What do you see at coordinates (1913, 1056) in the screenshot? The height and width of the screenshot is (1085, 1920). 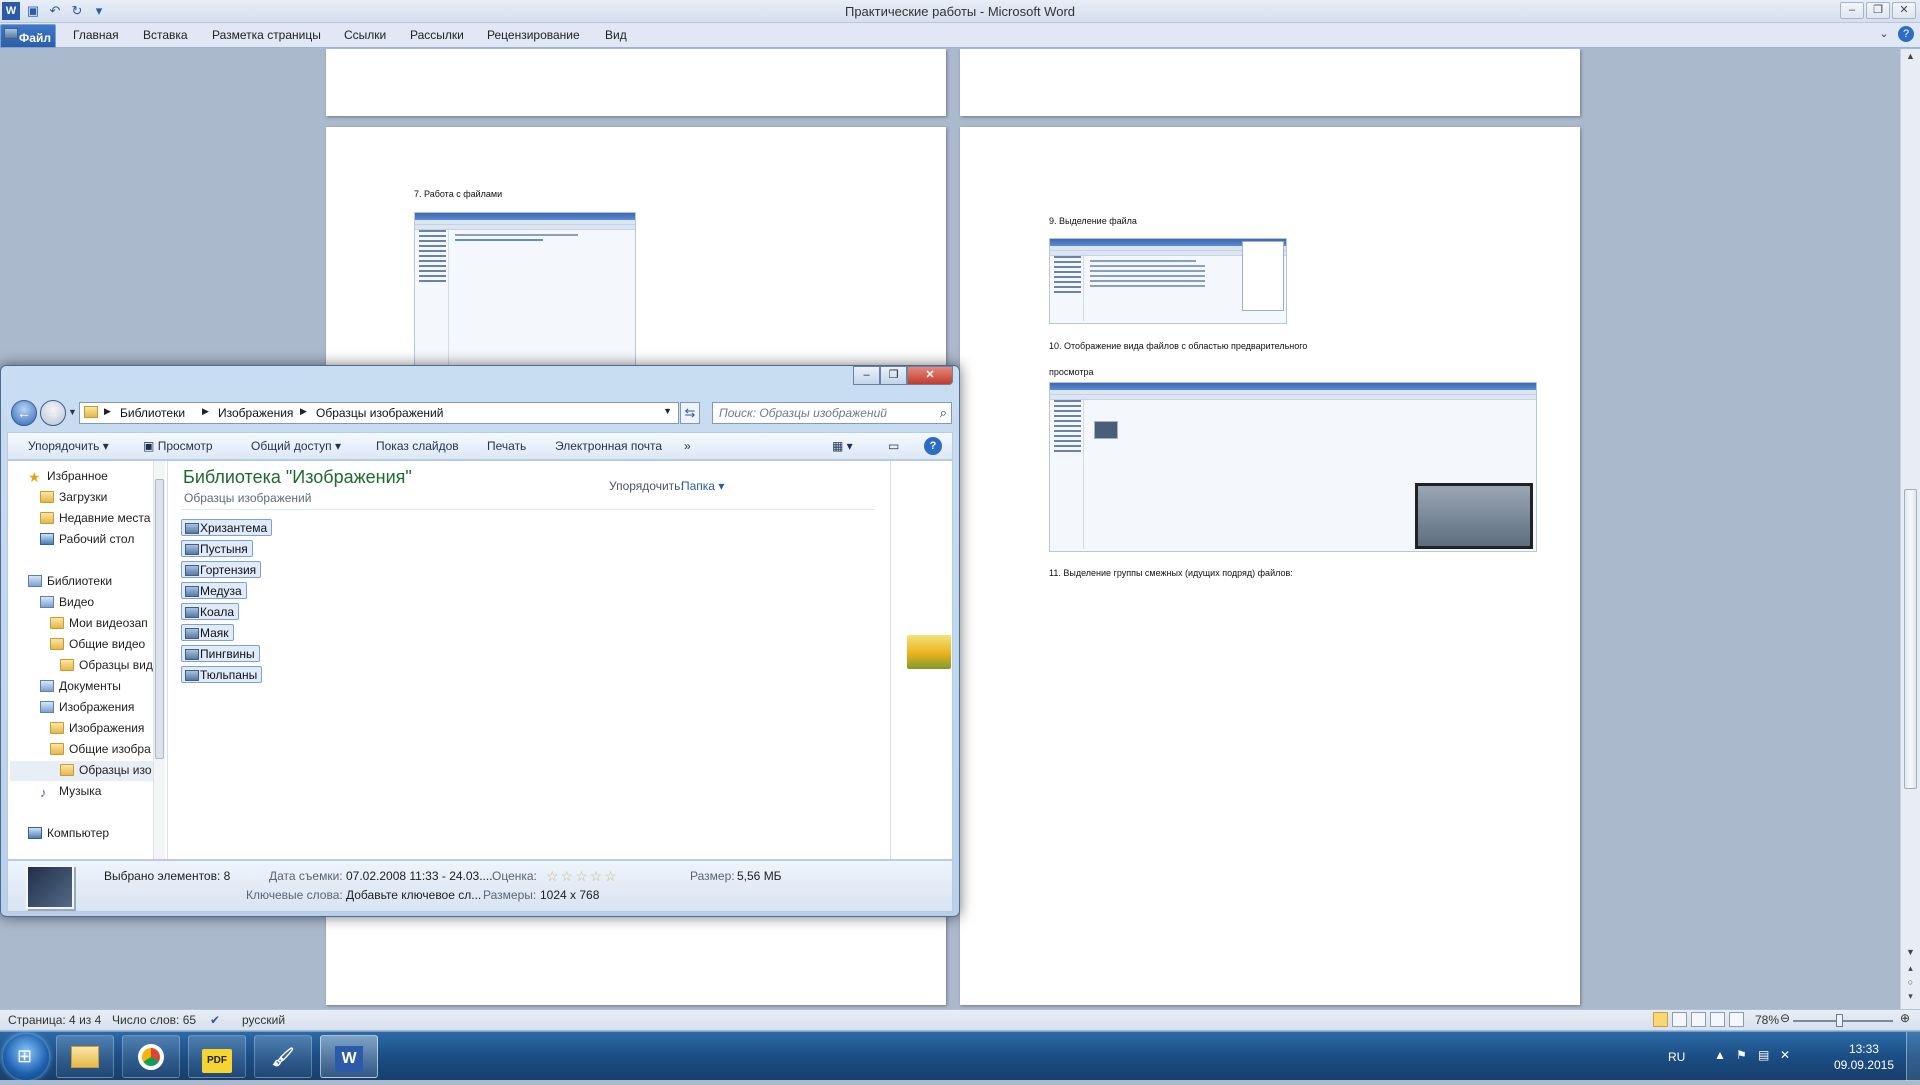 I see `show-desktop-button` at bounding box center [1913, 1056].